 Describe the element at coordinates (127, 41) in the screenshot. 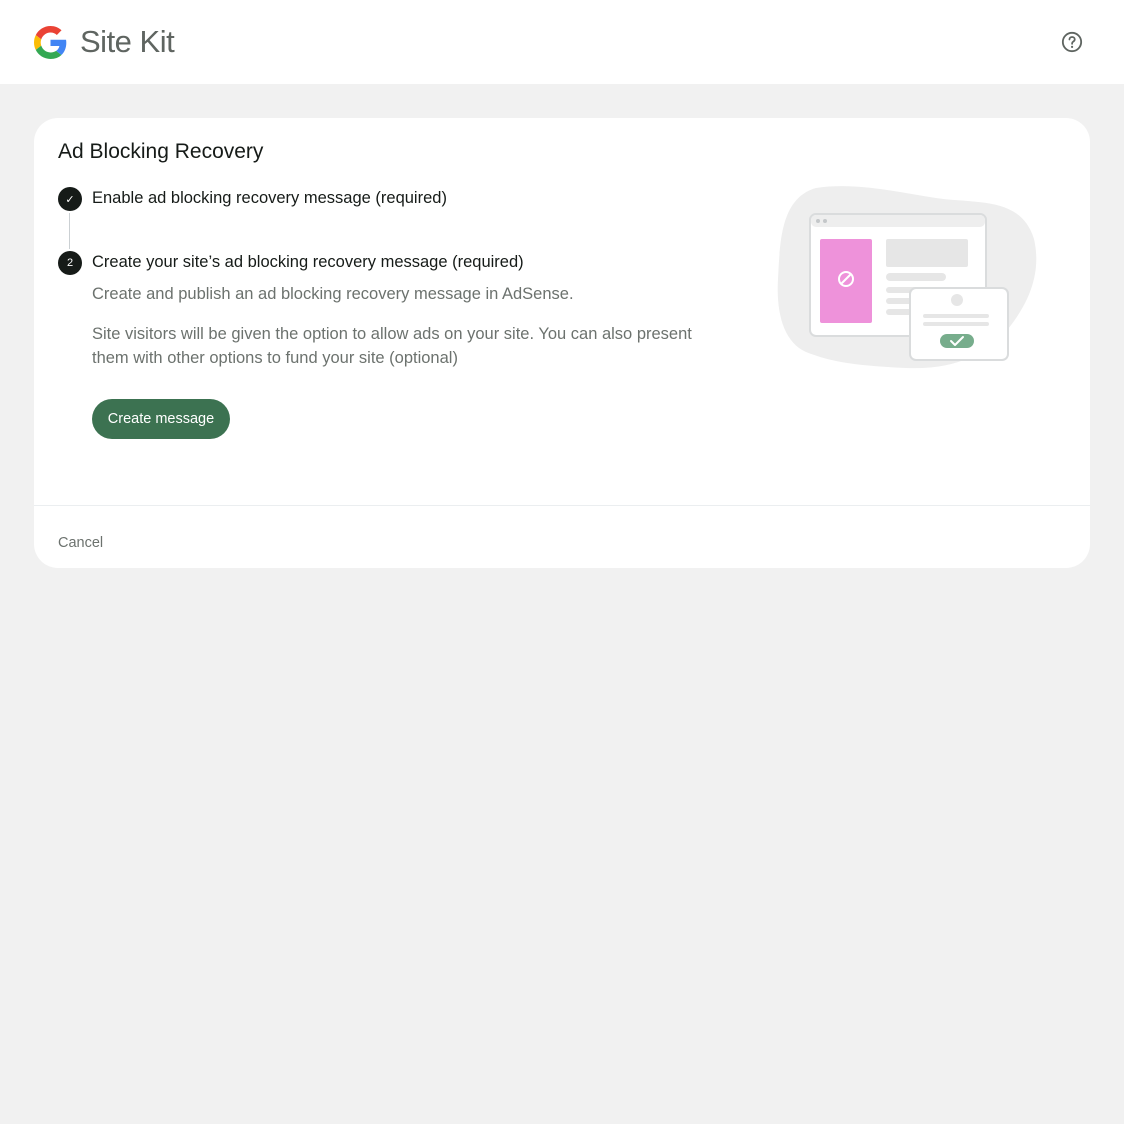

I see `brand-name: Site Kit` at that location.